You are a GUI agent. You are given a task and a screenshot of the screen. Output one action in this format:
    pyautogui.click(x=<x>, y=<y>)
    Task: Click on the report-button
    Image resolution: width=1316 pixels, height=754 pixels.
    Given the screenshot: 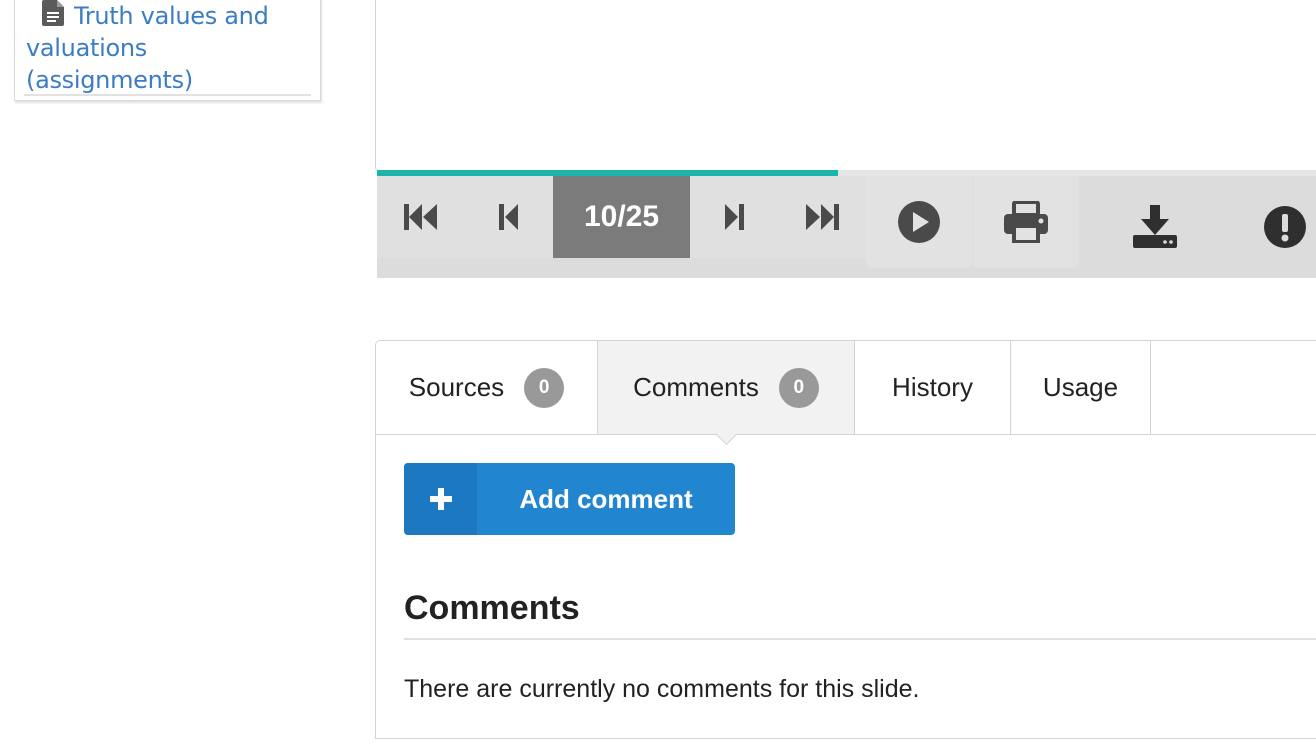 What is the action you would take?
    pyautogui.click(x=1276, y=227)
    